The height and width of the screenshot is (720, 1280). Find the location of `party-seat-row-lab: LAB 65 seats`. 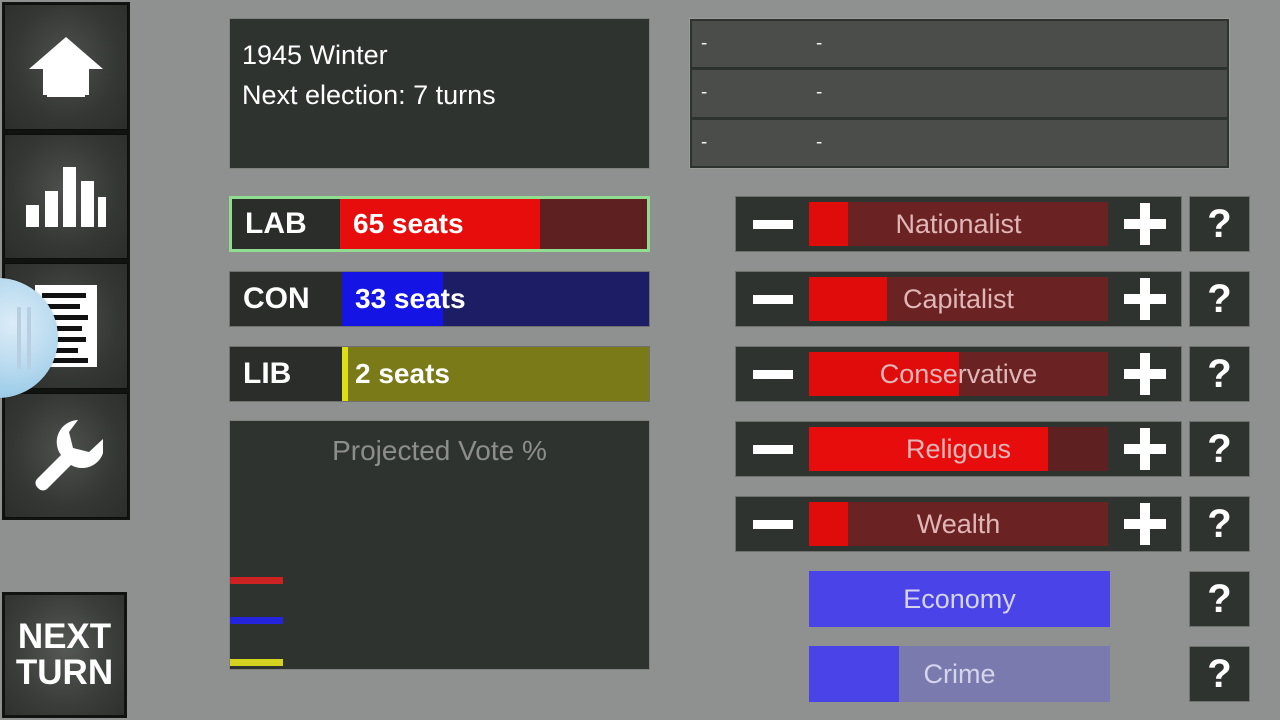

party-seat-row-lab: LAB 65 seats is located at coordinates (439, 224).